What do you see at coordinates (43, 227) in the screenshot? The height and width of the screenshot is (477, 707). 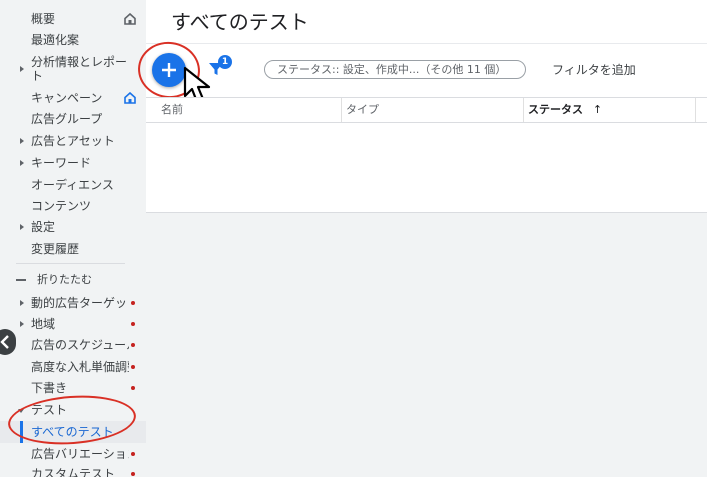 I see `sidebar-item-label: 設定` at bounding box center [43, 227].